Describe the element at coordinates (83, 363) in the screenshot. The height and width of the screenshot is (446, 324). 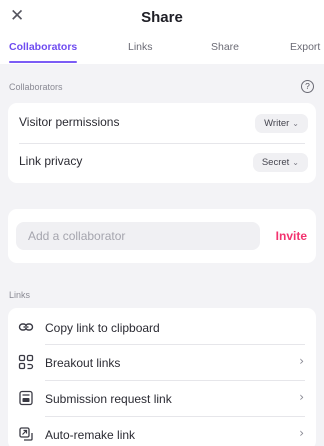
I see `breakout-links-label: Breakout links` at that location.